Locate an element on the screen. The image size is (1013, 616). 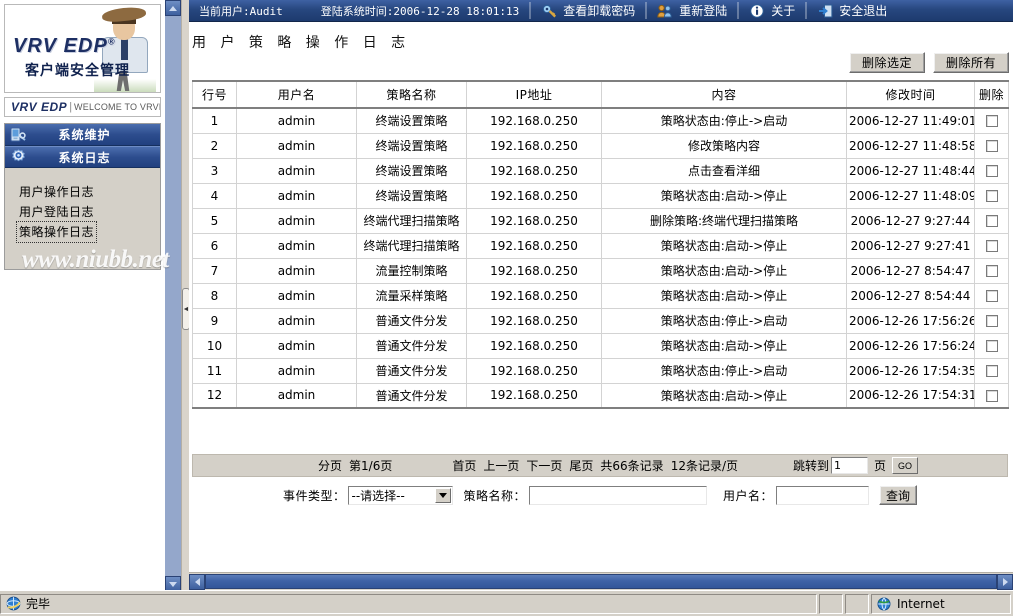
panel-splitter: ◄ is located at coordinates (185, 296).